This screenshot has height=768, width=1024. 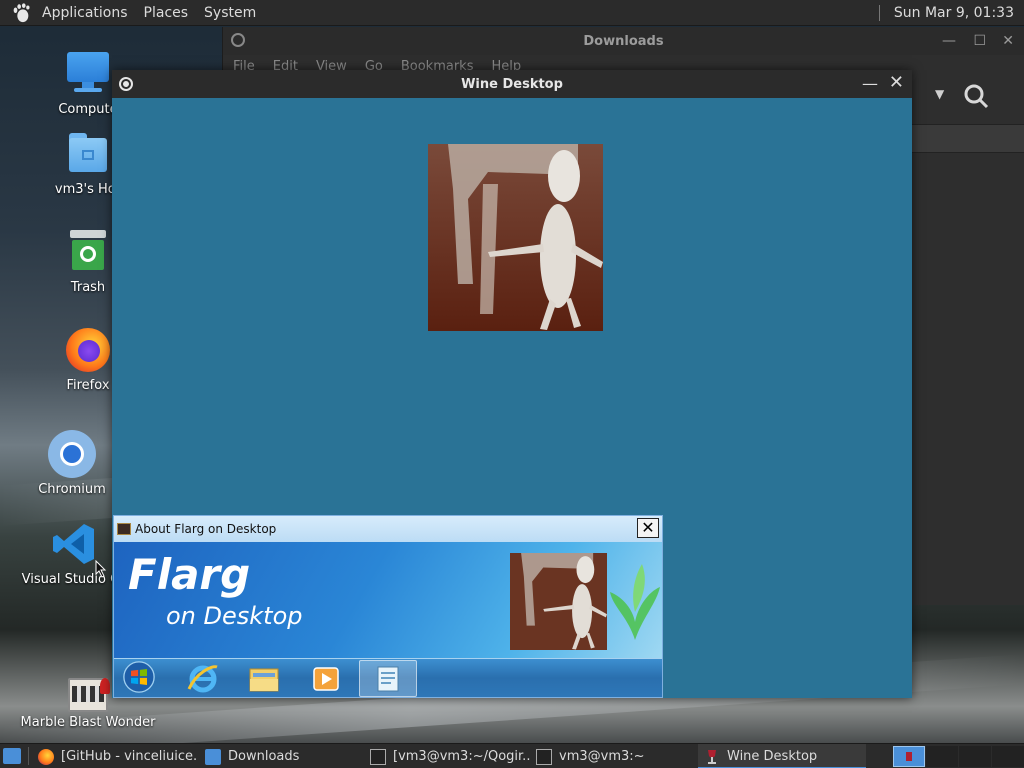 I want to click on mouse-cursor-icon, so click(x=101, y=569).